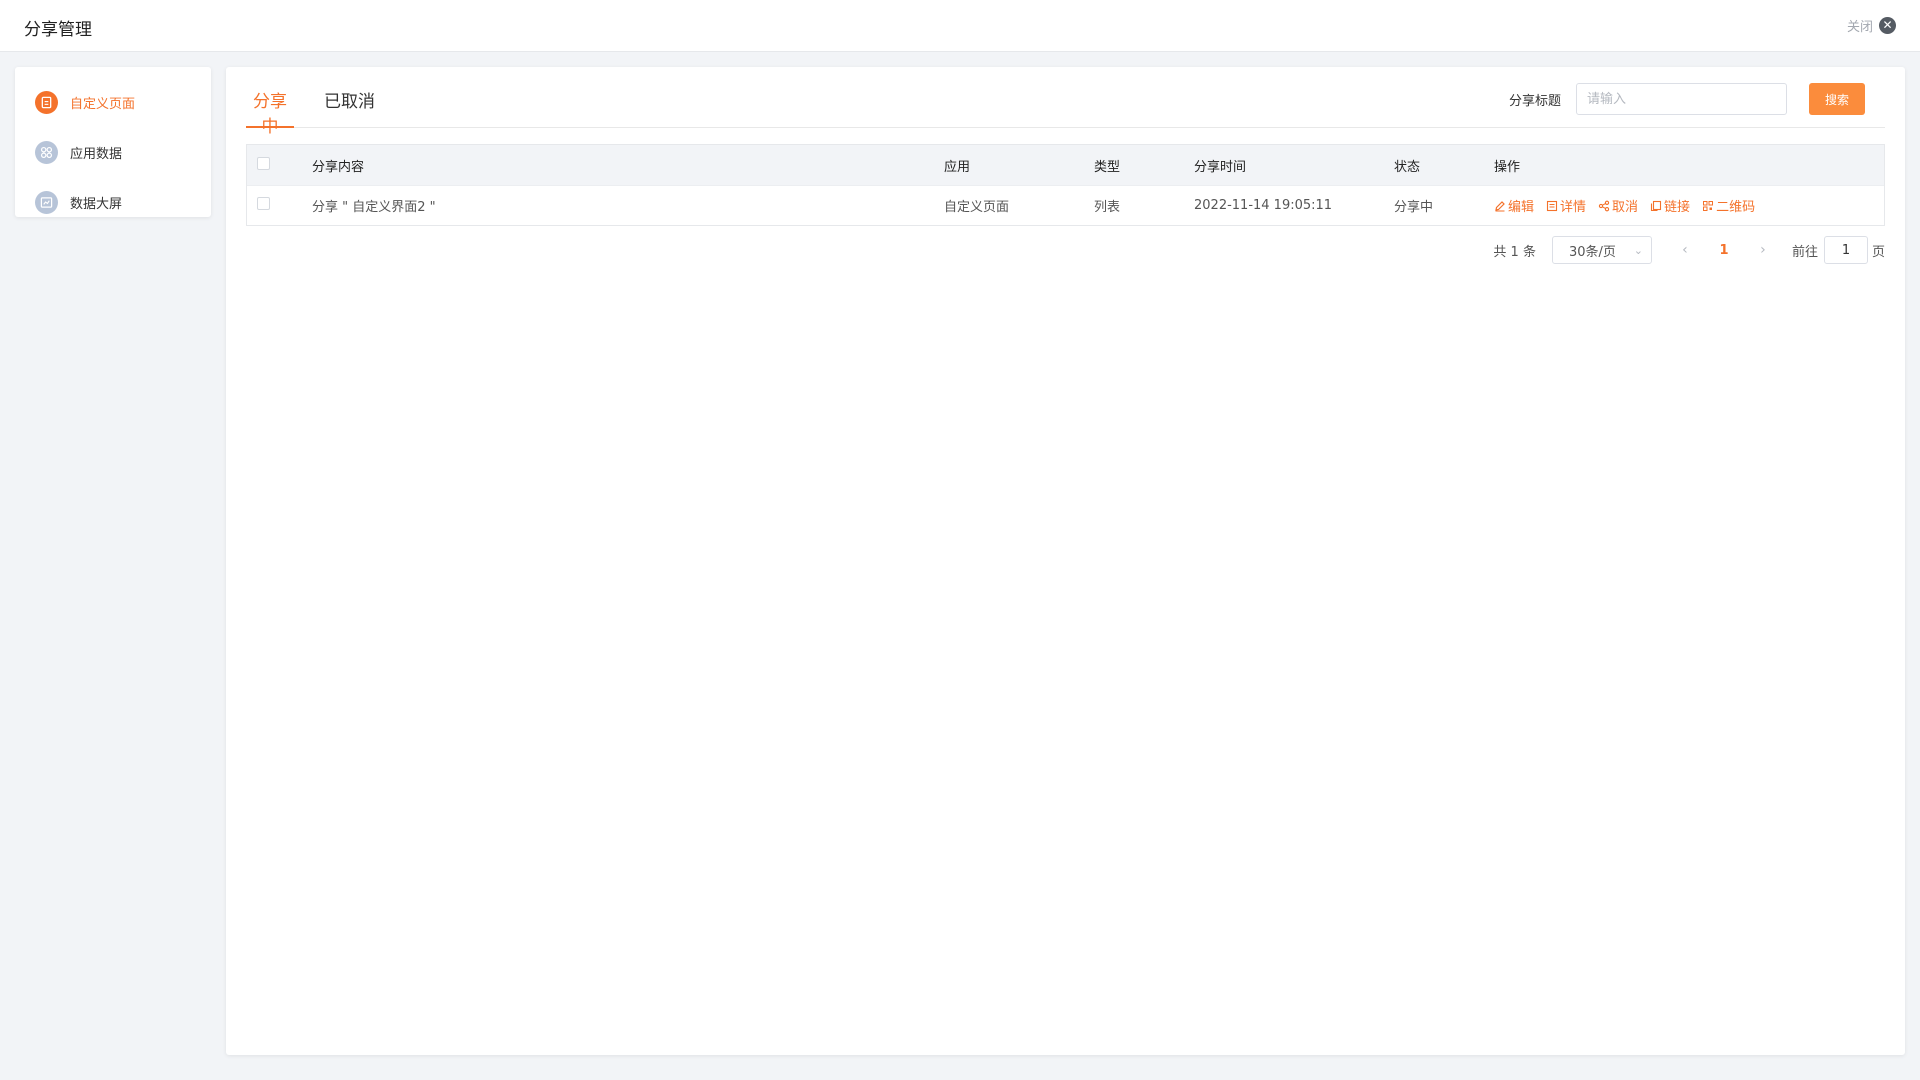 This screenshot has width=1920, height=1080. I want to click on document-icon, so click(46, 102).